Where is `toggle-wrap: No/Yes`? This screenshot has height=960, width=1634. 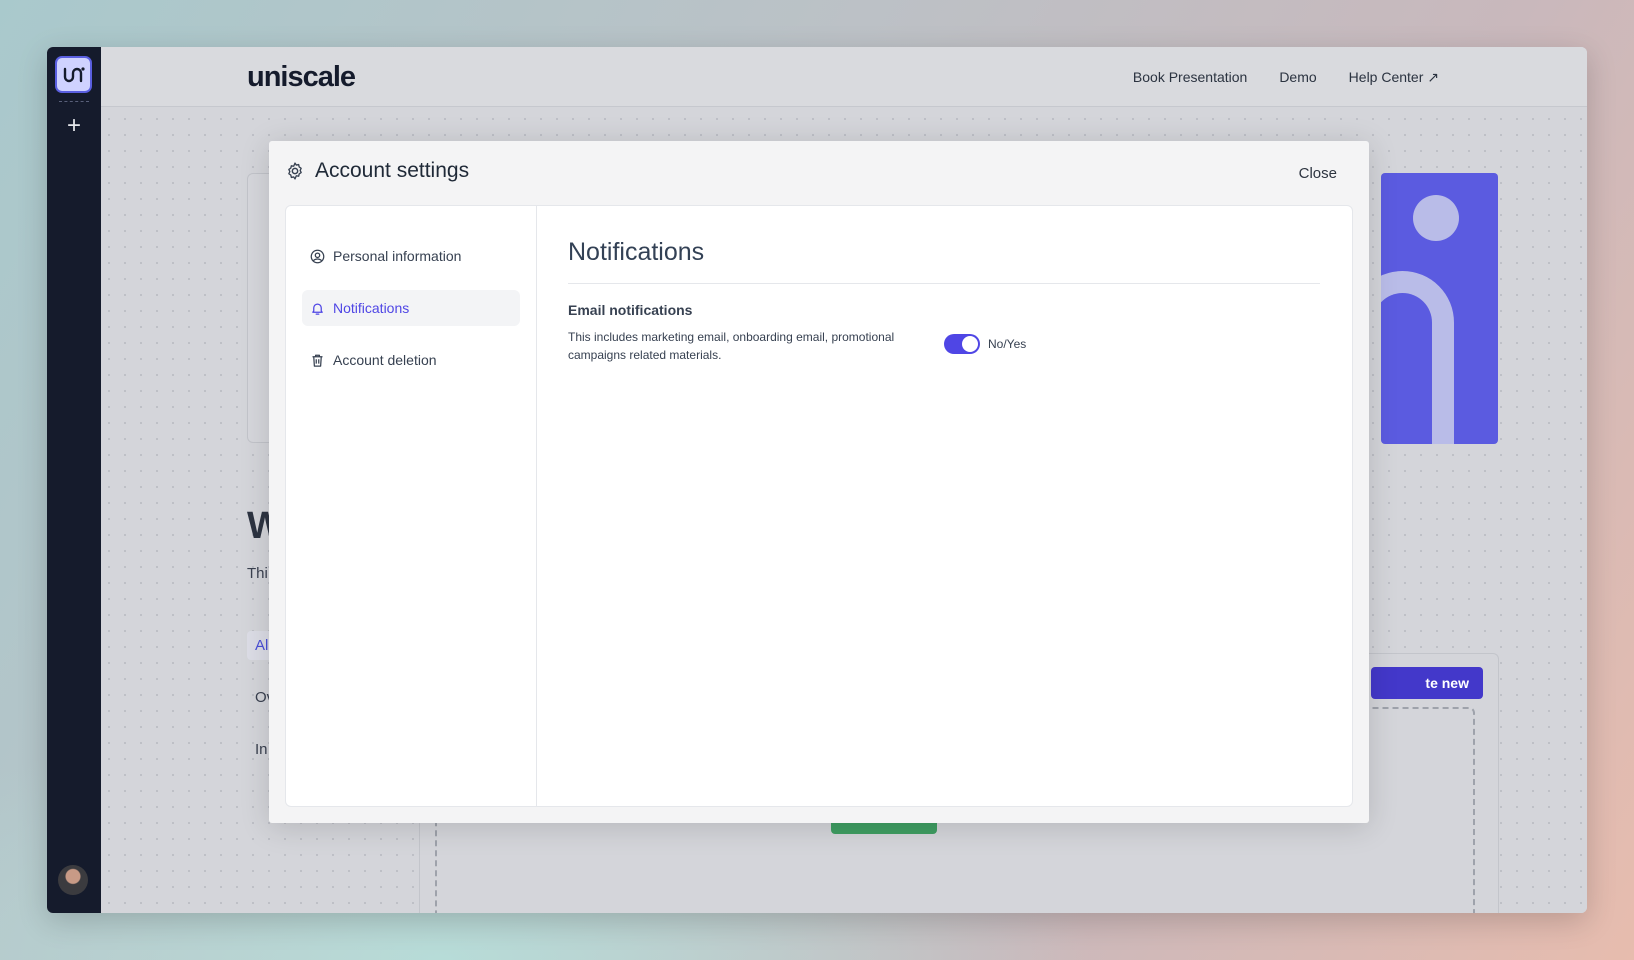
toggle-wrap: No/Yes is located at coordinates (985, 344).